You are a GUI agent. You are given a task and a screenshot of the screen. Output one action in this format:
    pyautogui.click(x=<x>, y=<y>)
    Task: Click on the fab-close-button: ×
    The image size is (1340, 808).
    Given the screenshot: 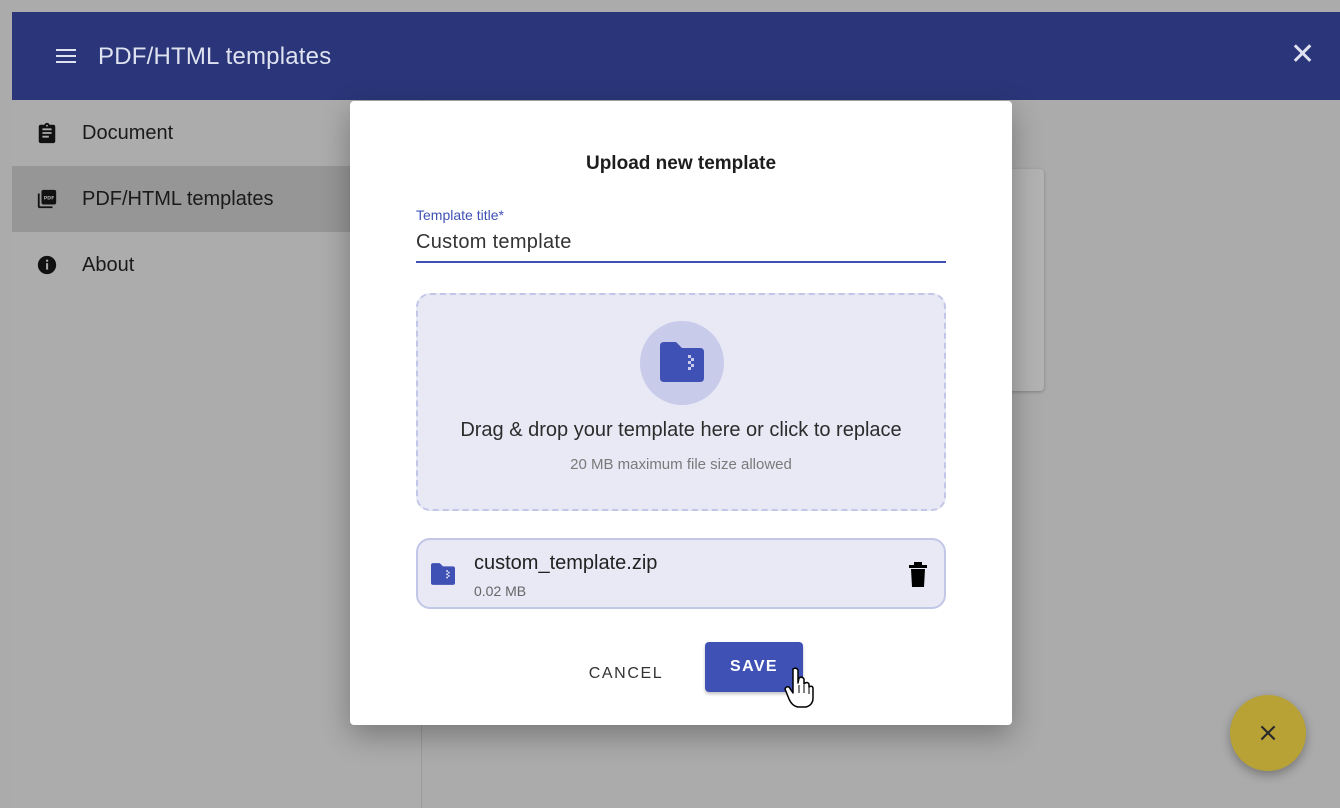 What is the action you would take?
    pyautogui.click(x=1268, y=733)
    